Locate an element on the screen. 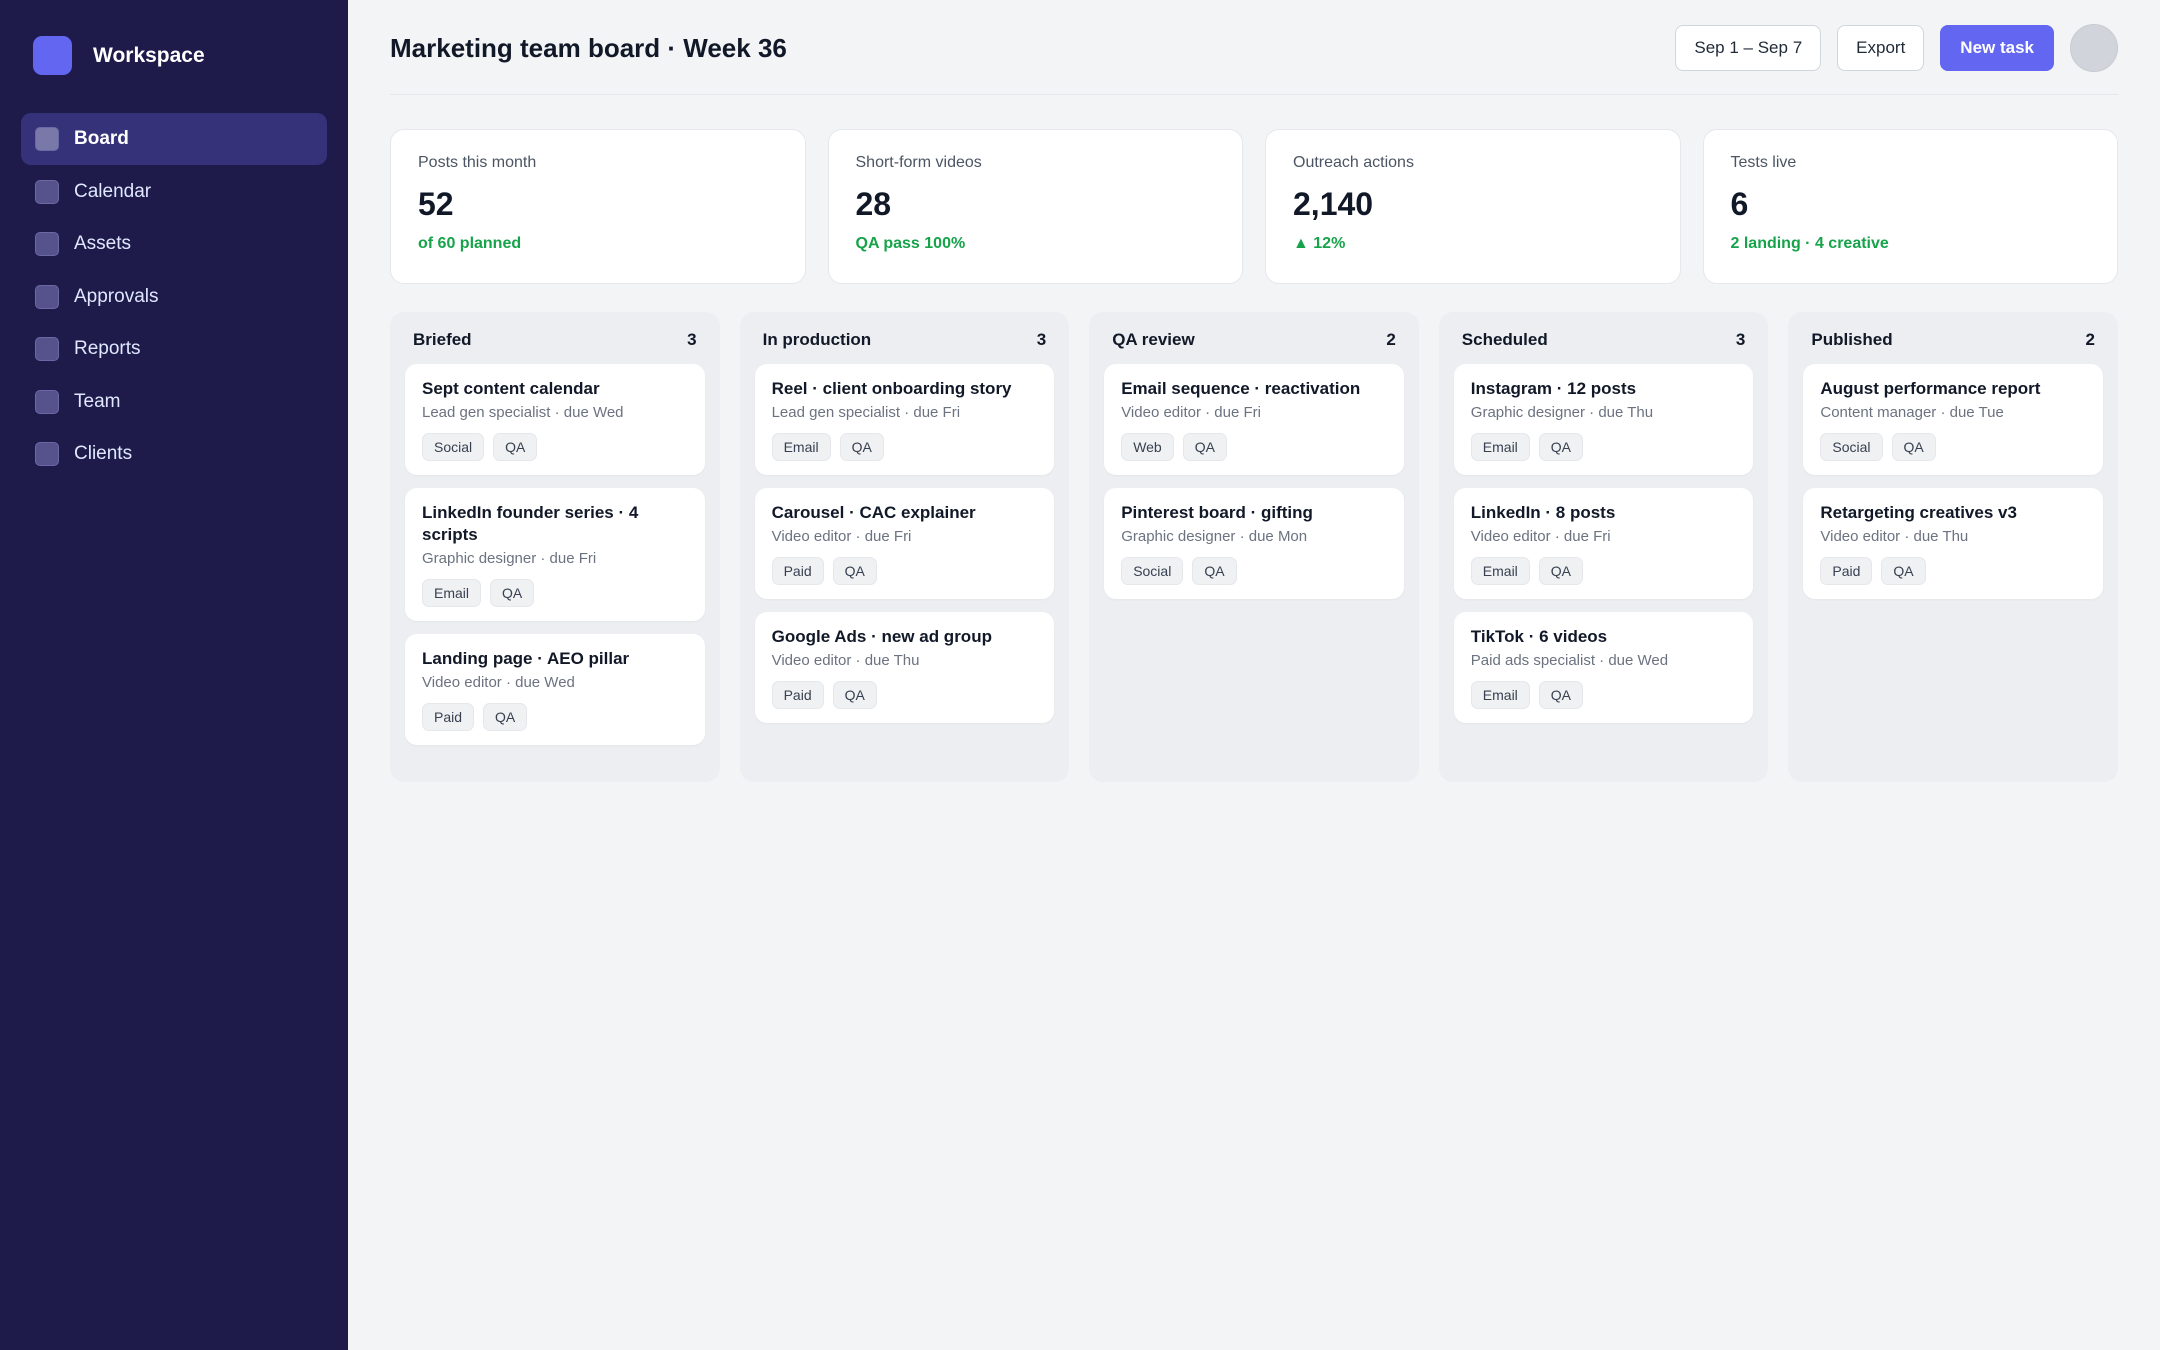  column-header: Published 2 is located at coordinates (1953, 340).